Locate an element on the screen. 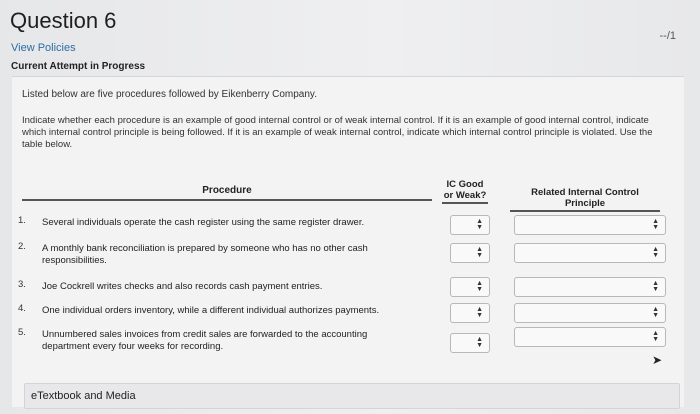  pointer-cursor-icon: ➤ is located at coordinates (657, 360).